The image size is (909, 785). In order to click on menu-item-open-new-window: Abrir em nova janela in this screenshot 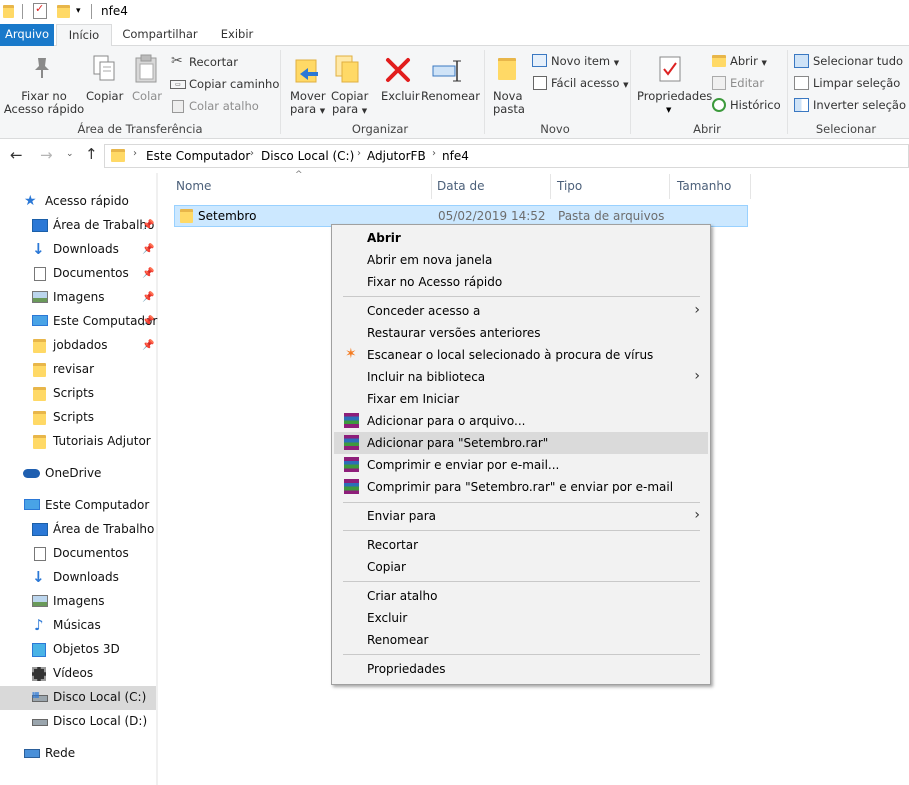, I will do `click(521, 260)`.